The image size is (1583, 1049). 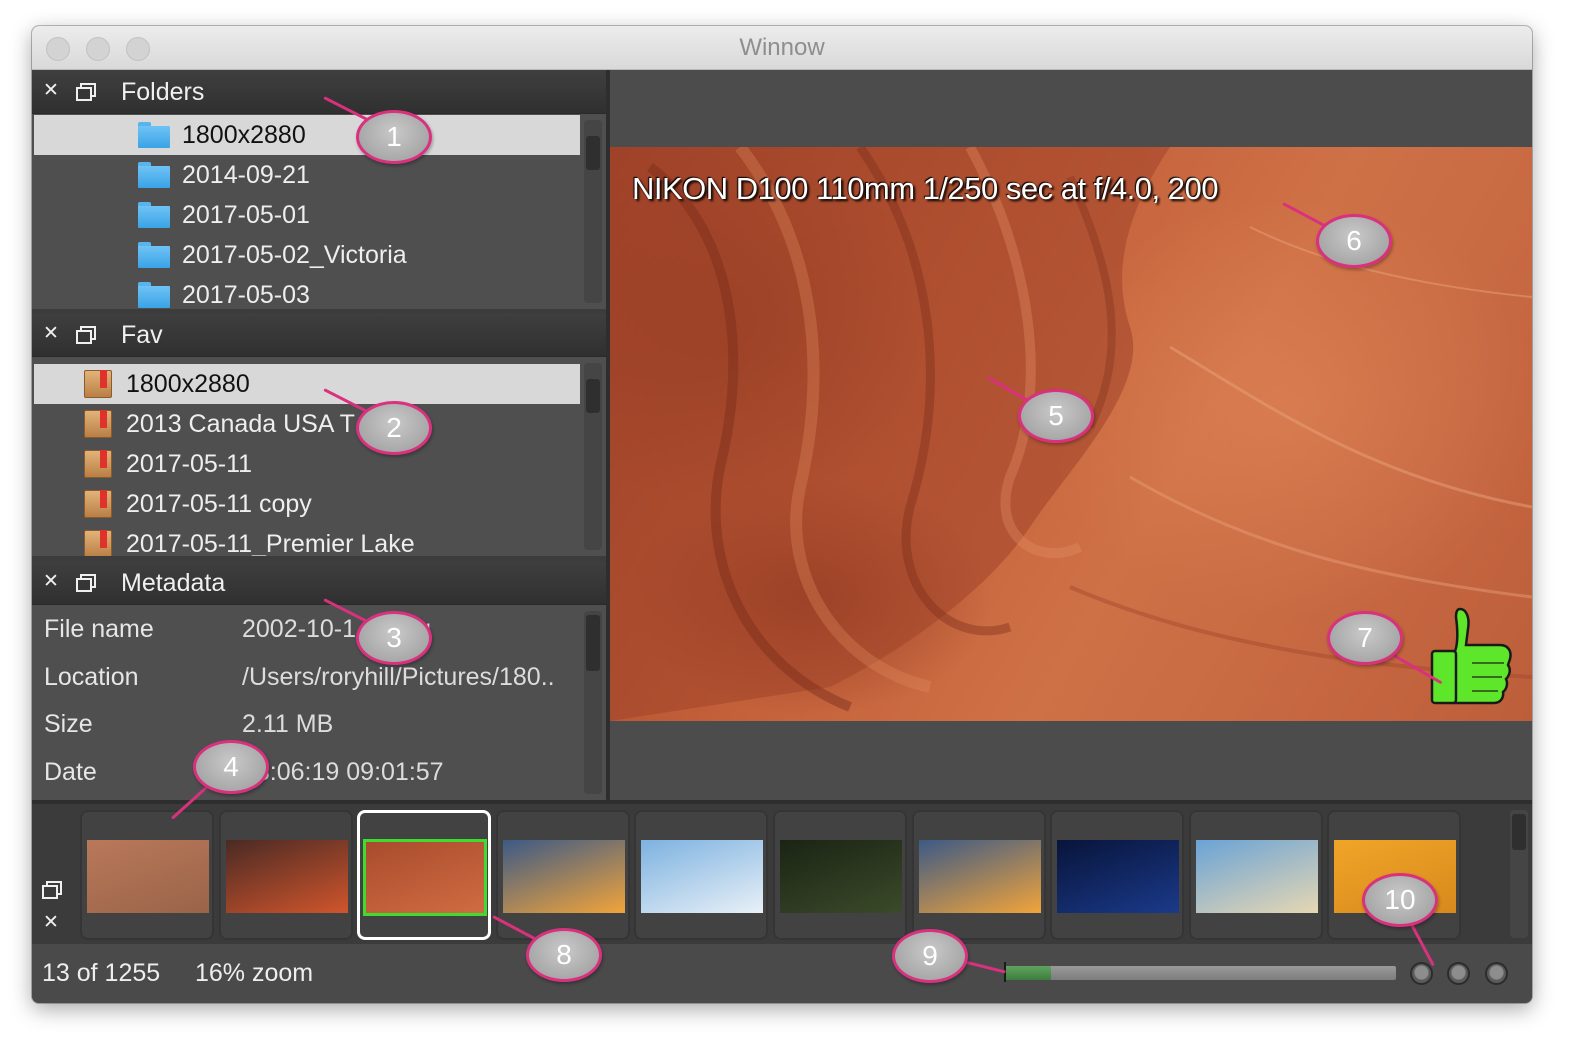 I want to click on thumbnail-coast-sunset-birds, so click(x=562, y=875).